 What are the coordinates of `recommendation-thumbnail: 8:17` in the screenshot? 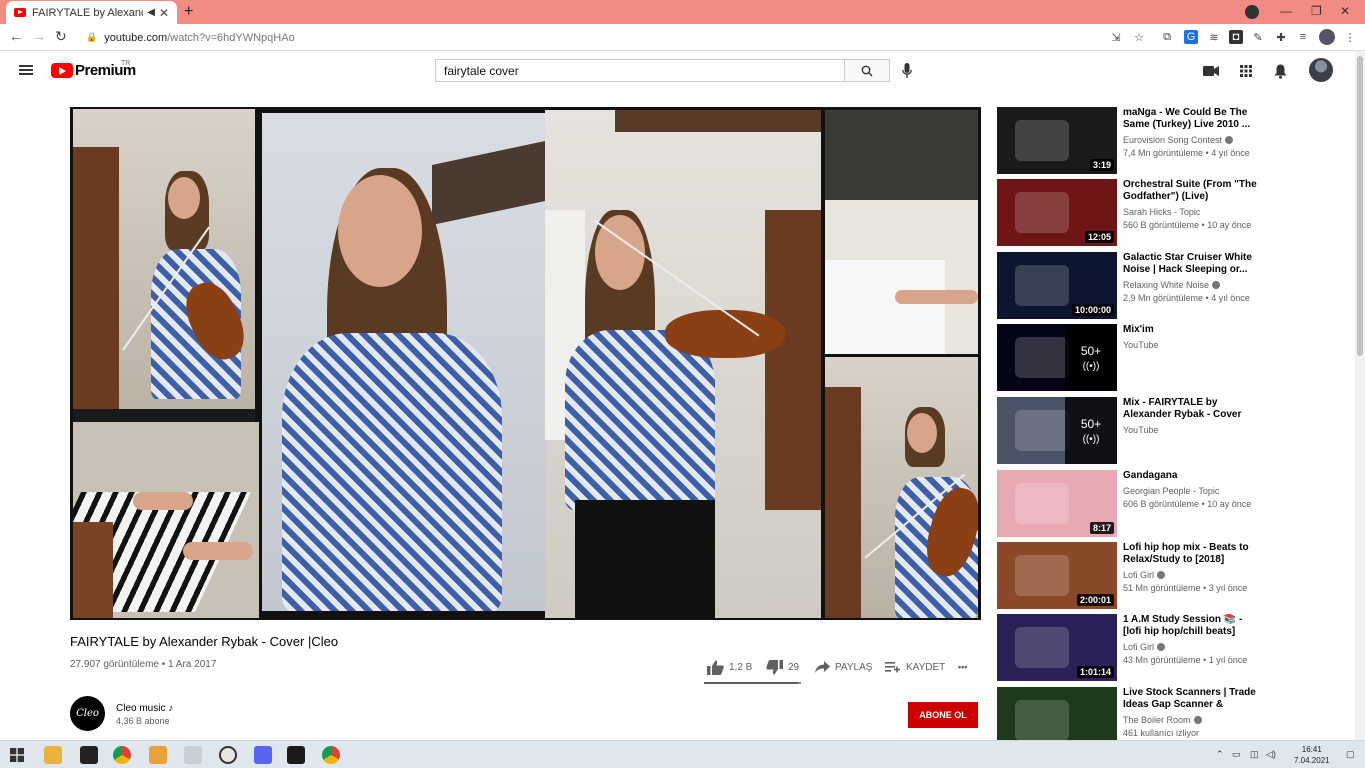 It's located at (1057, 503).